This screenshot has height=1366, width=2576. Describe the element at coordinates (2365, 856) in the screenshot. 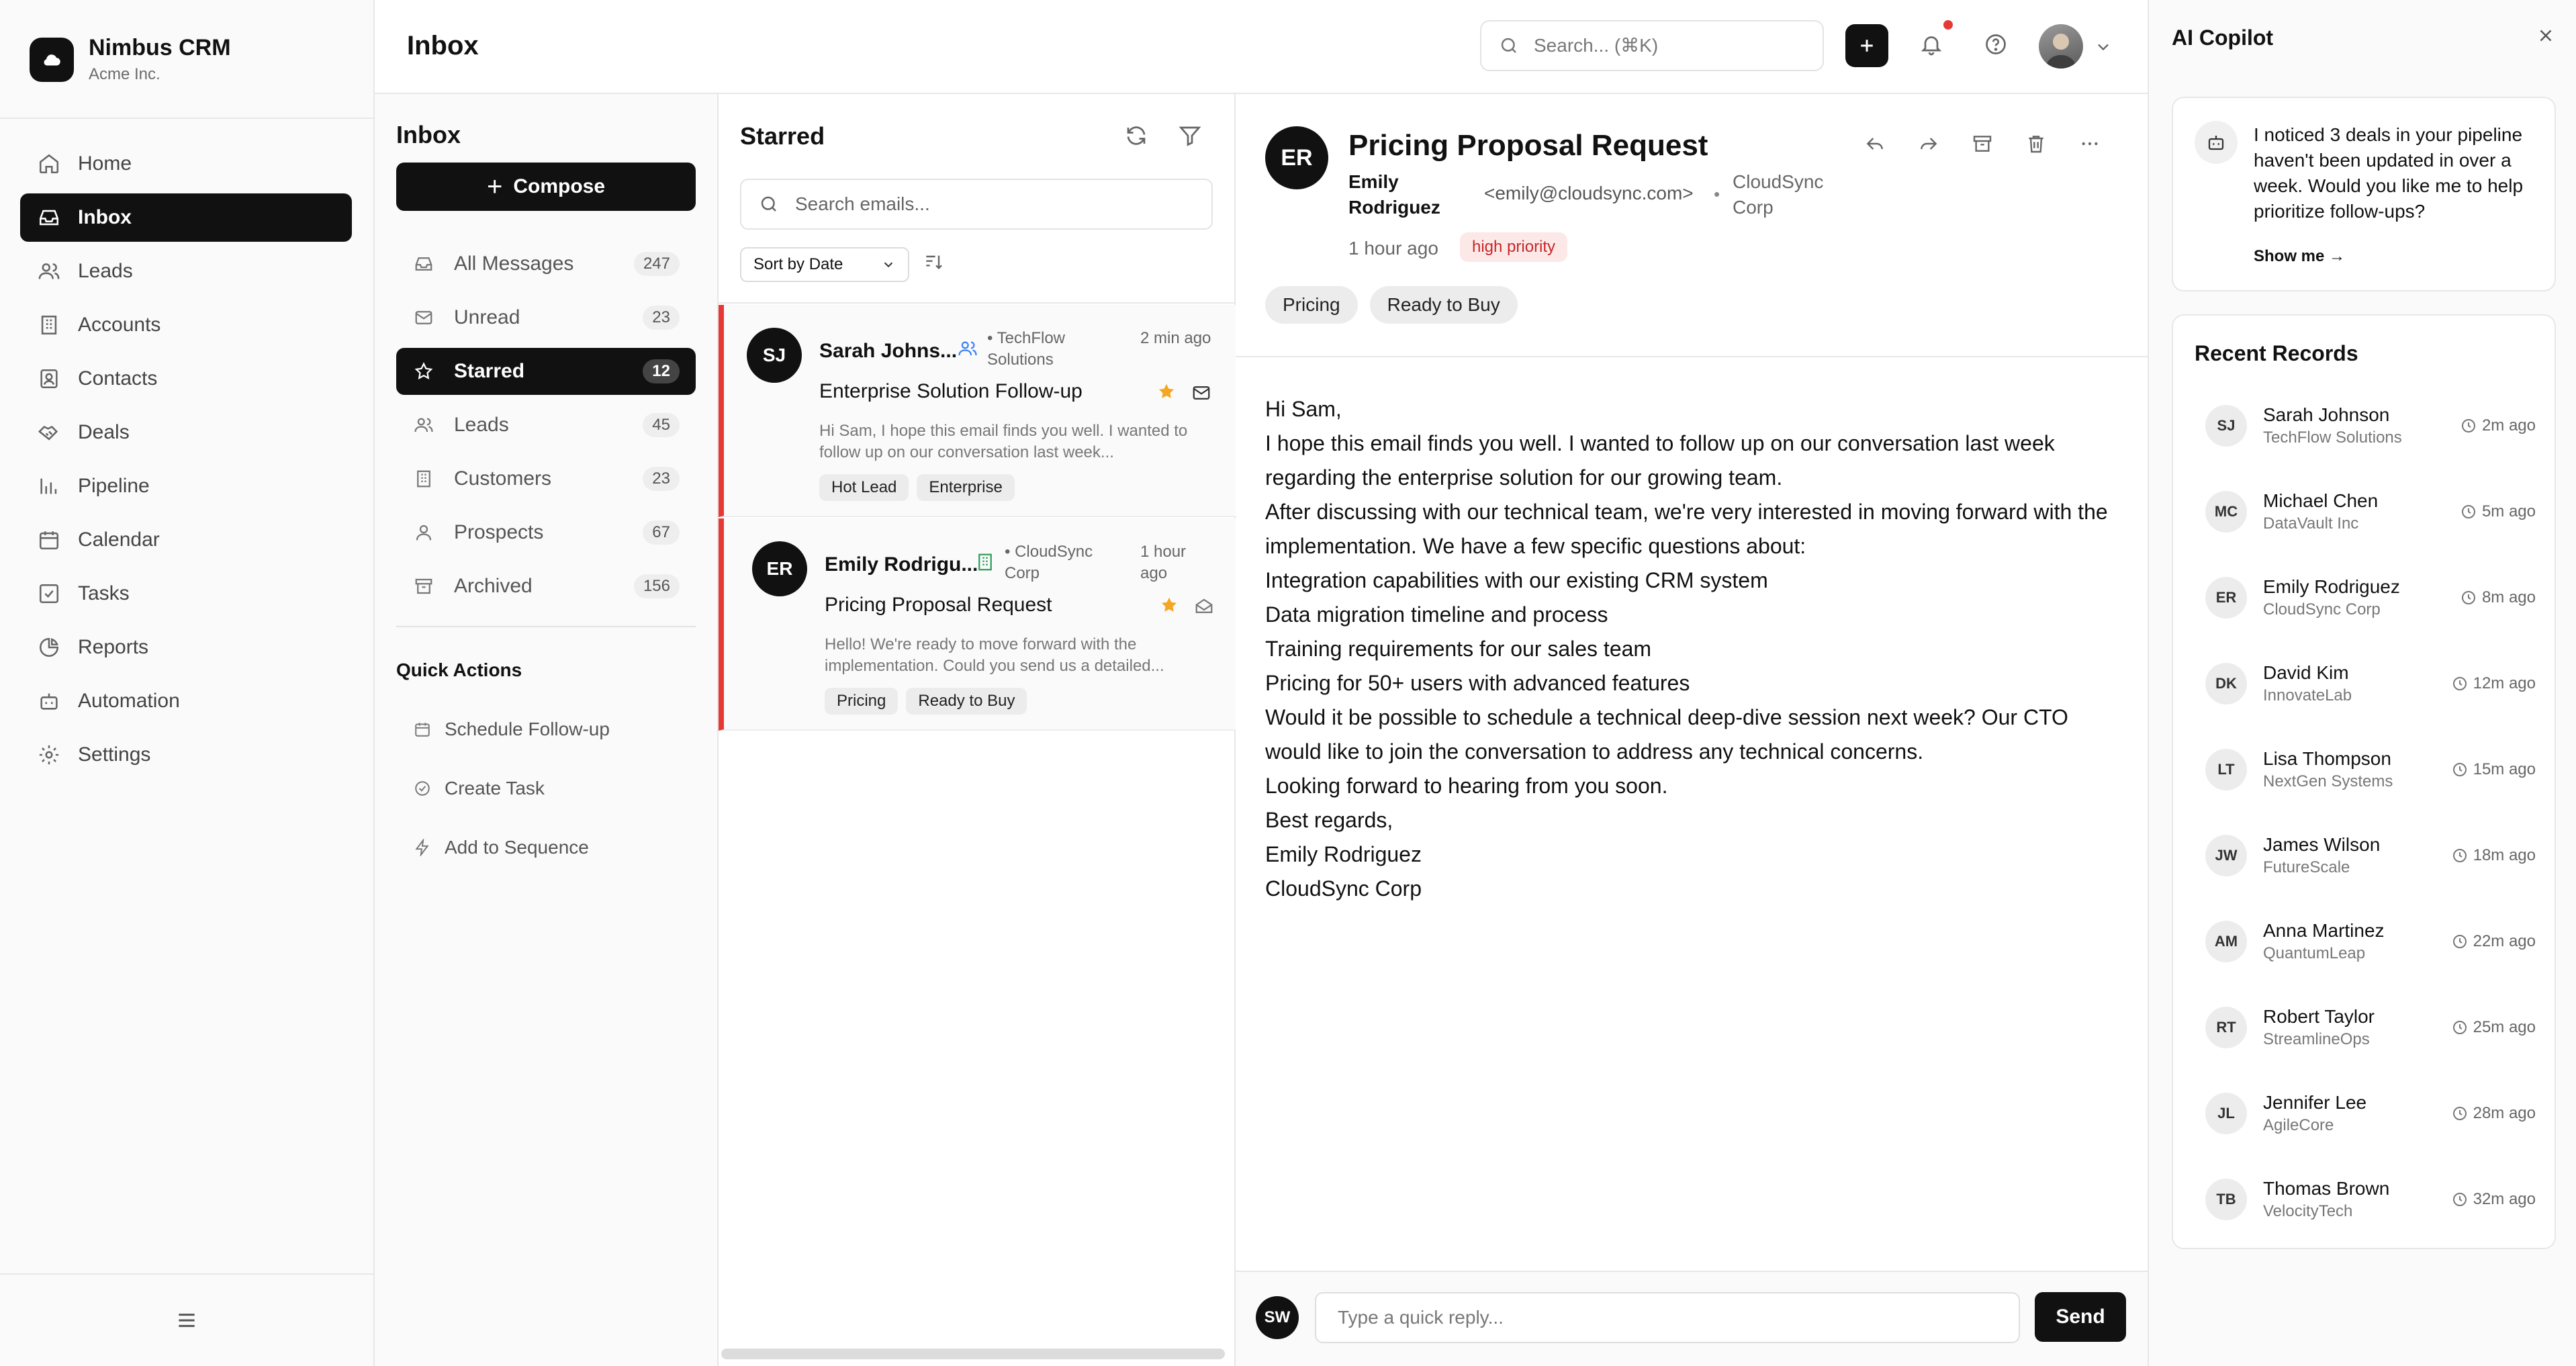

I see `recent-record: JW James Wilson FutureScale 18m ago` at that location.